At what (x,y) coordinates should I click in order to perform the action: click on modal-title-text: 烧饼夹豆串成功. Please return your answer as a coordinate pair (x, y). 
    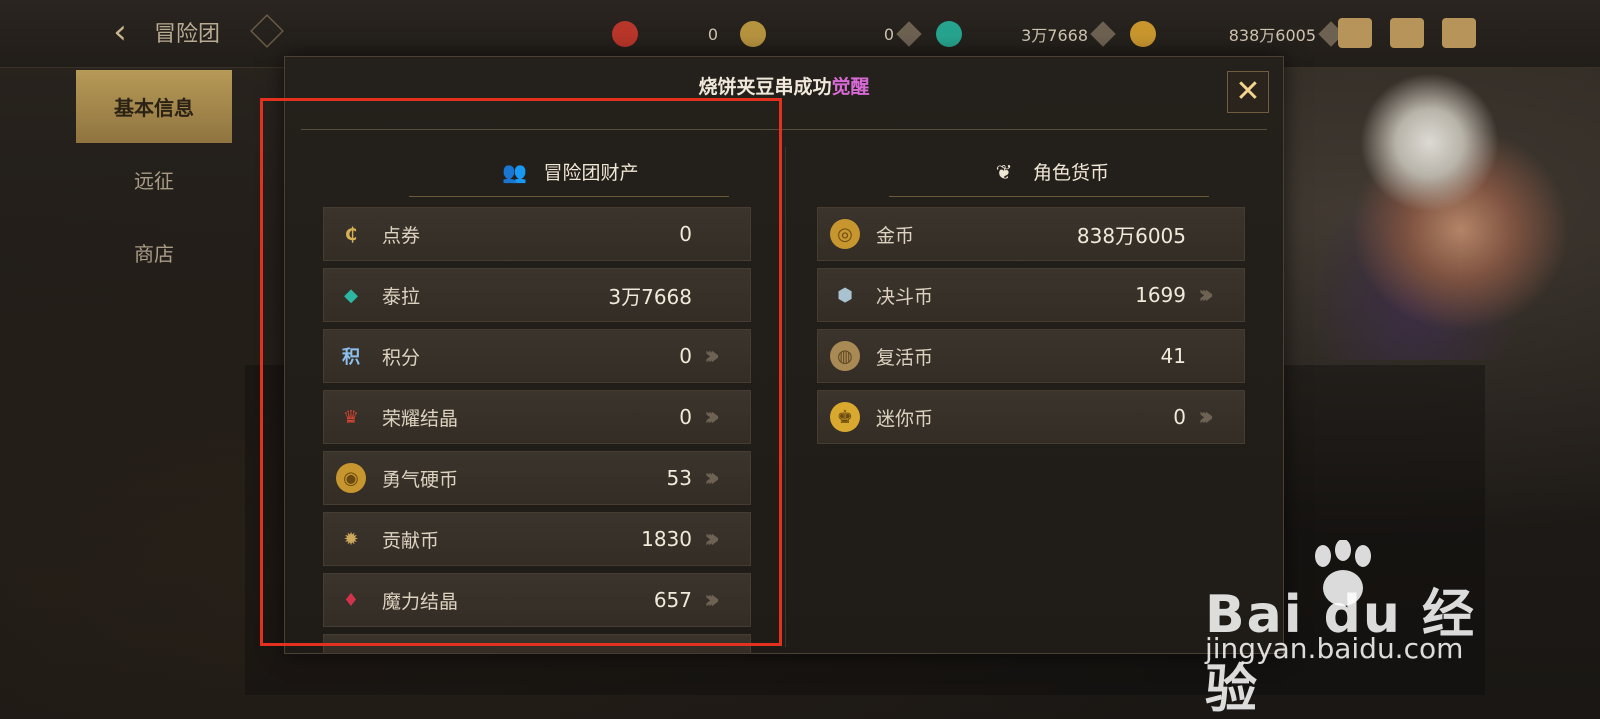
    Looking at the image, I should click on (765, 86).